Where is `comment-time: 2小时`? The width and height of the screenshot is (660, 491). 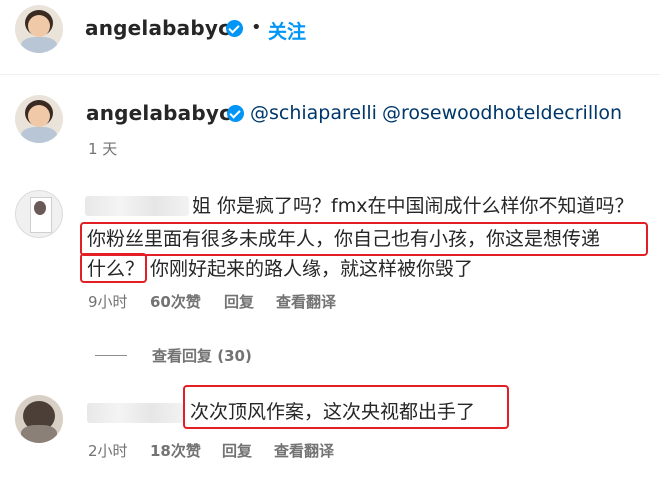
comment-time: 2小时 is located at coordinates (108, 451).